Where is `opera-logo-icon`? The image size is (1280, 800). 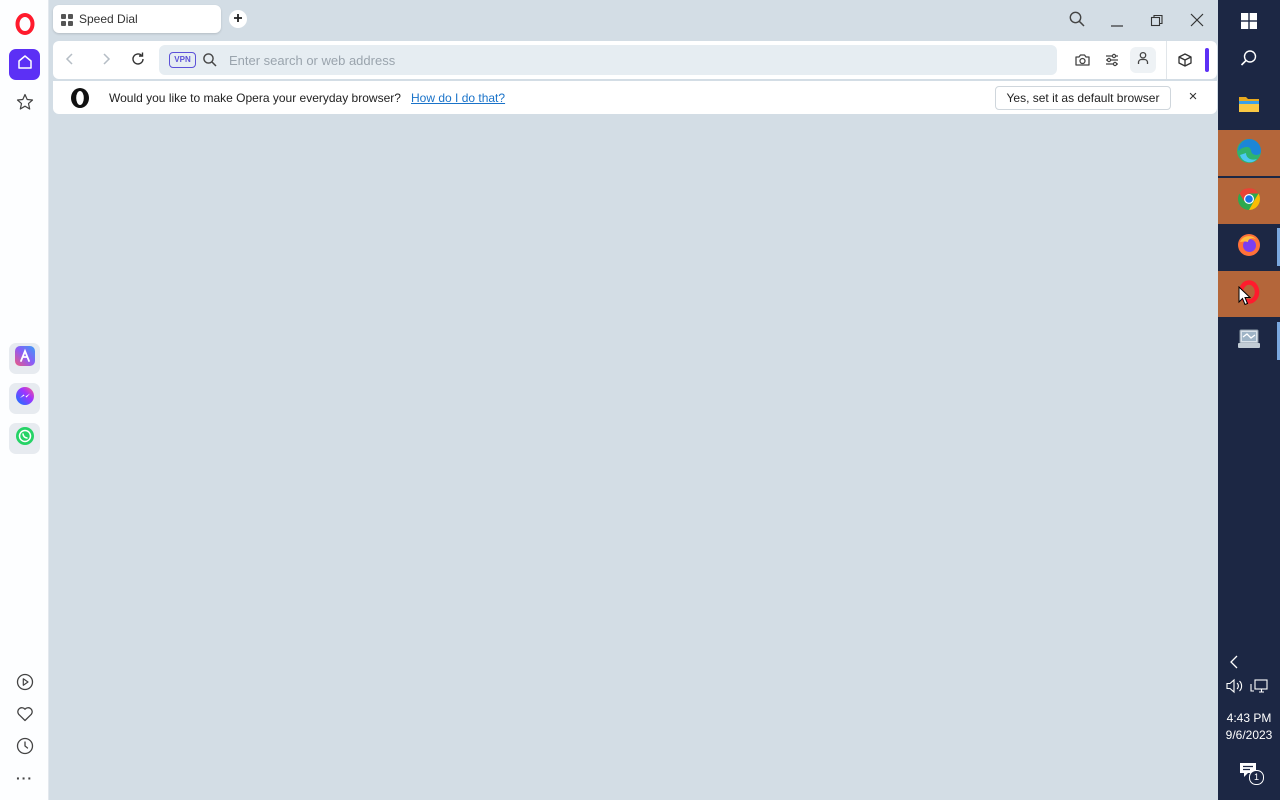 opera-logo-icon is located at coordinates (80, 100).